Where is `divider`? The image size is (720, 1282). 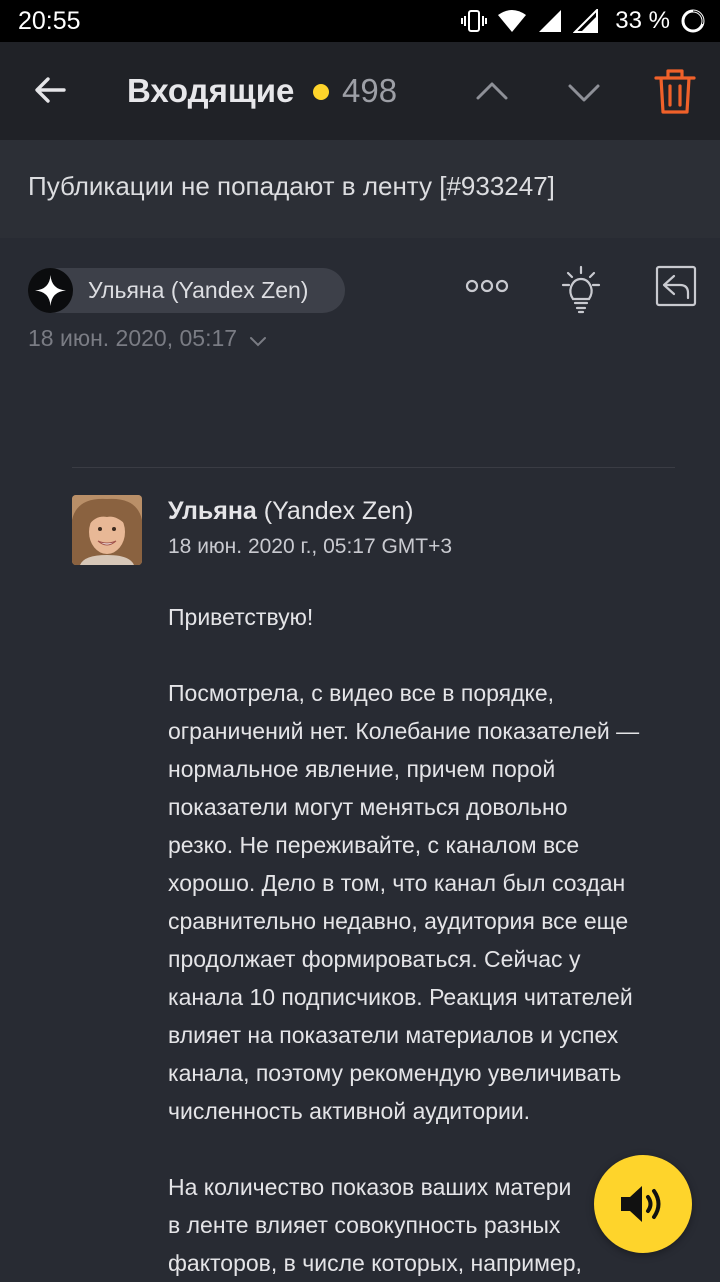 divider is located at coordinates (373, 467).